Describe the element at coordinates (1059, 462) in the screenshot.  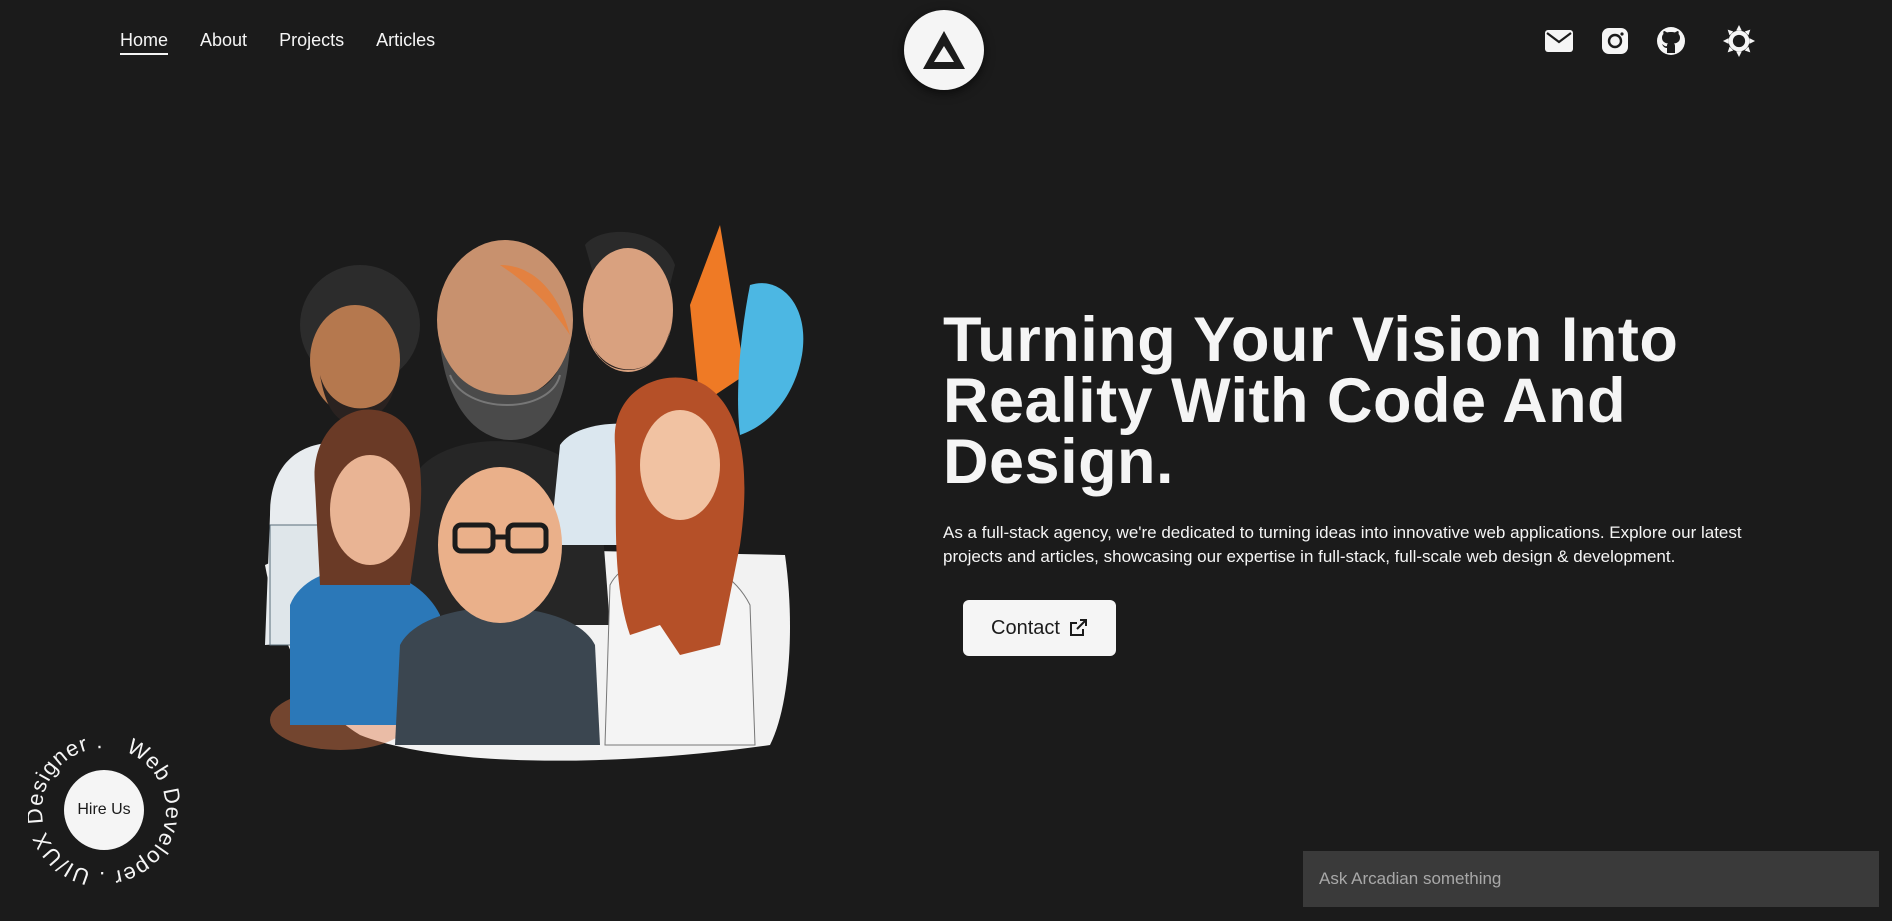
I see `hero-title-line-3: Design.` at that location.